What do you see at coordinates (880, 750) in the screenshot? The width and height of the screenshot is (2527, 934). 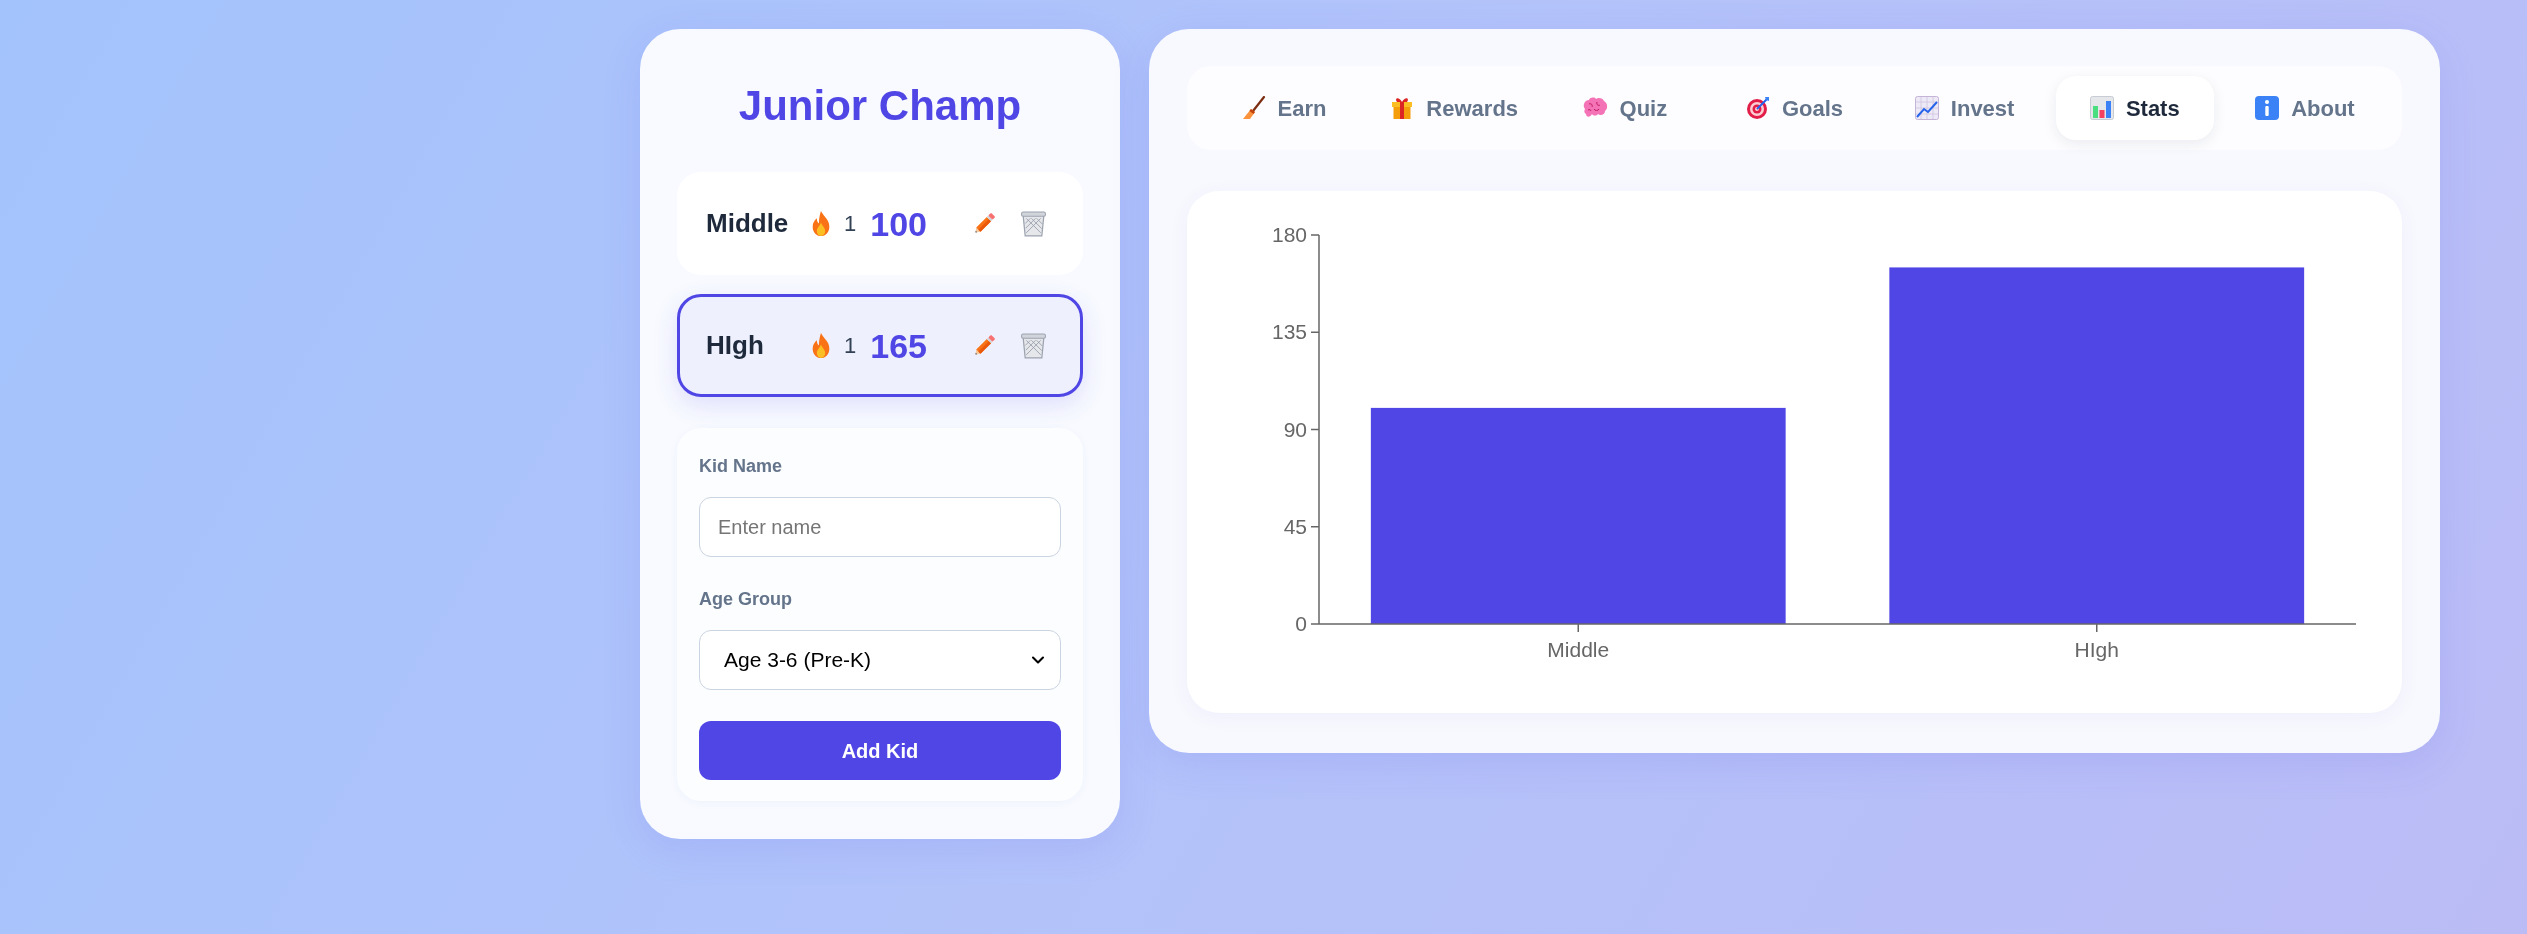 I see `add-kid-button: Add Kid` at bounding box center [880, 750].